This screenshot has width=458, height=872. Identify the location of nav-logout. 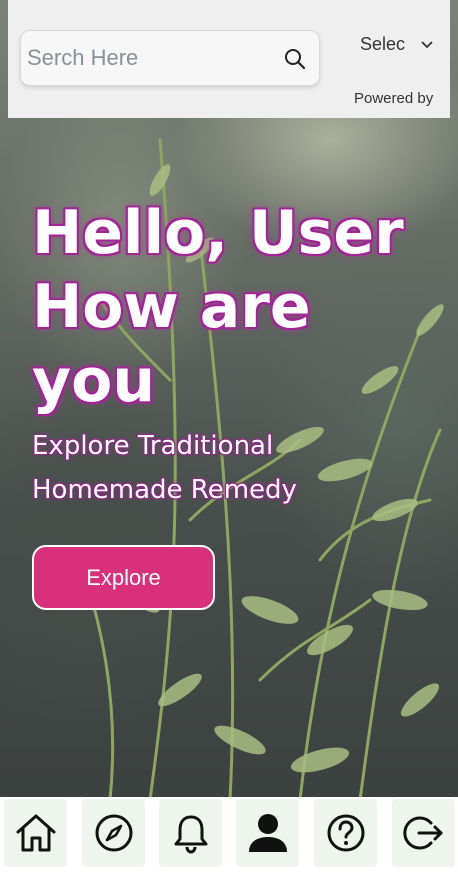
(423, 833).